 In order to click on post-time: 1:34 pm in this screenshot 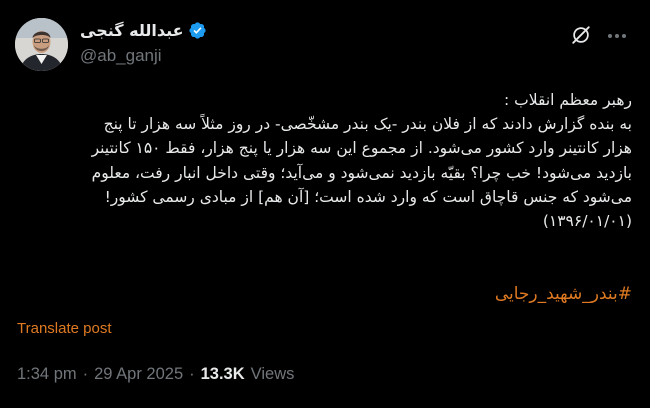, I will do `click(47, 374)`.